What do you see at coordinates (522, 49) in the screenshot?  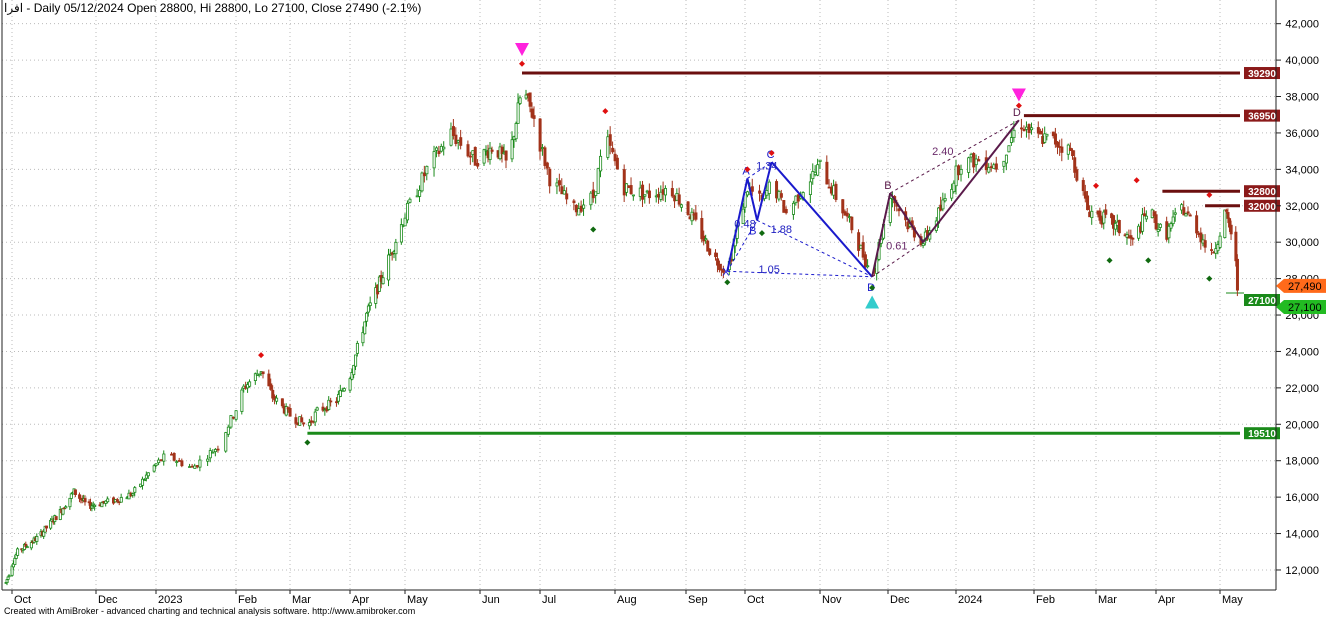 I see `sell-arrow-marker` at bounding box center [522, 49].